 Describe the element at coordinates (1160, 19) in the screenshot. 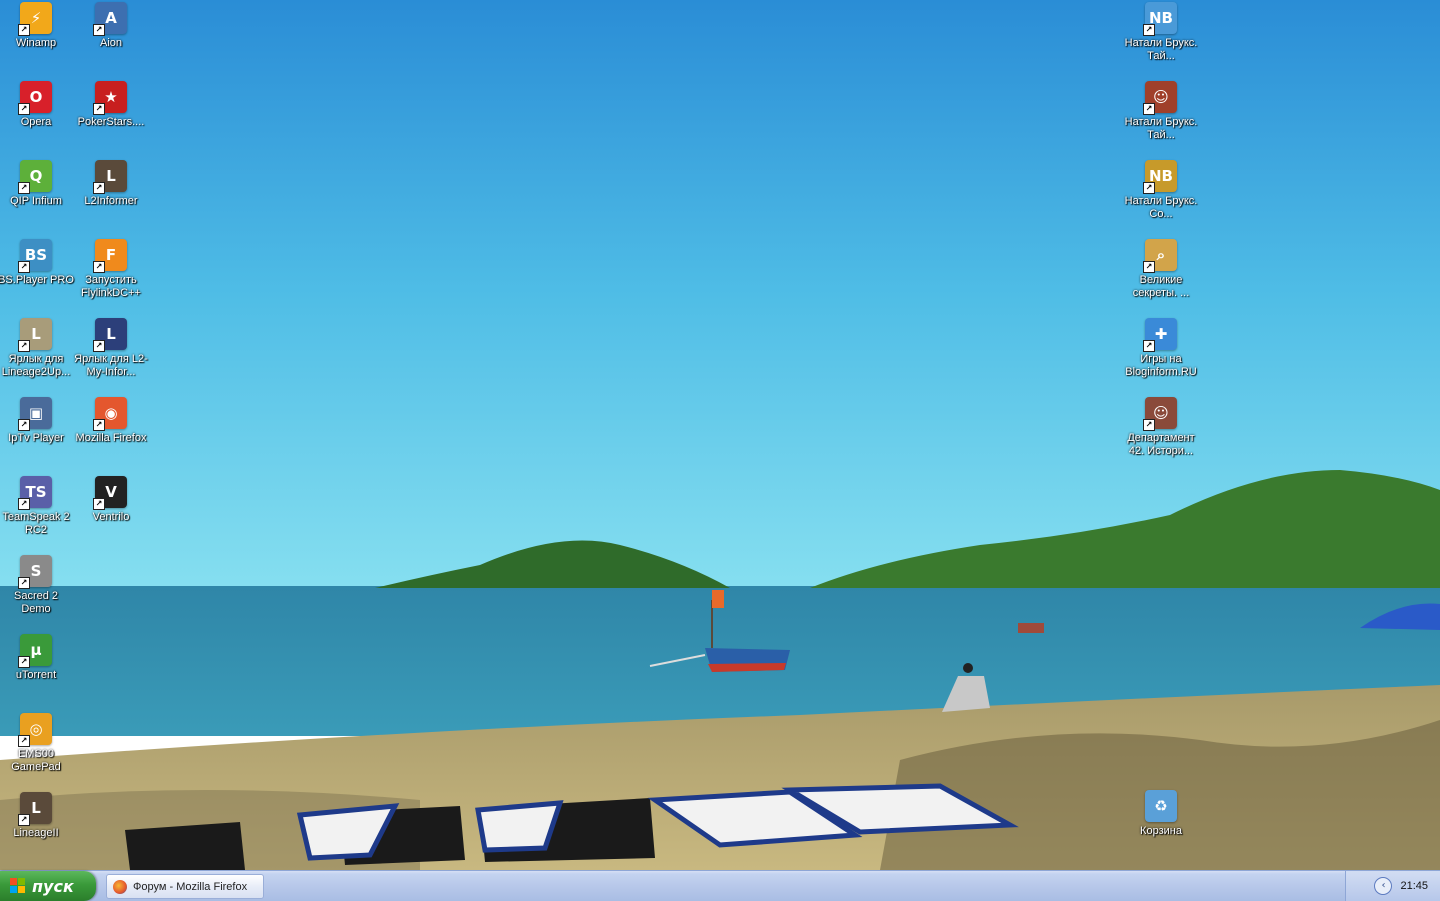

I see `nb-game-icon: NB ↗` at that location.